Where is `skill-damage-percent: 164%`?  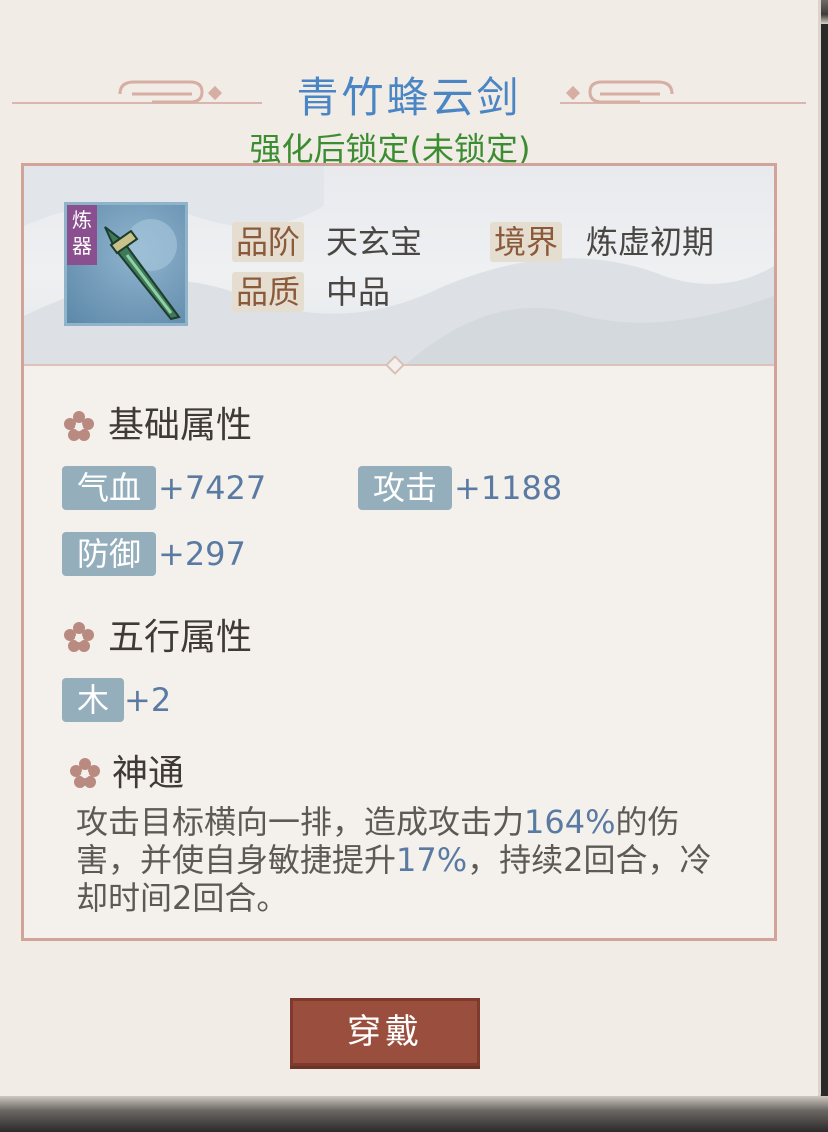 skill-damage-percent: 164% is located at coordinates (570, 822).